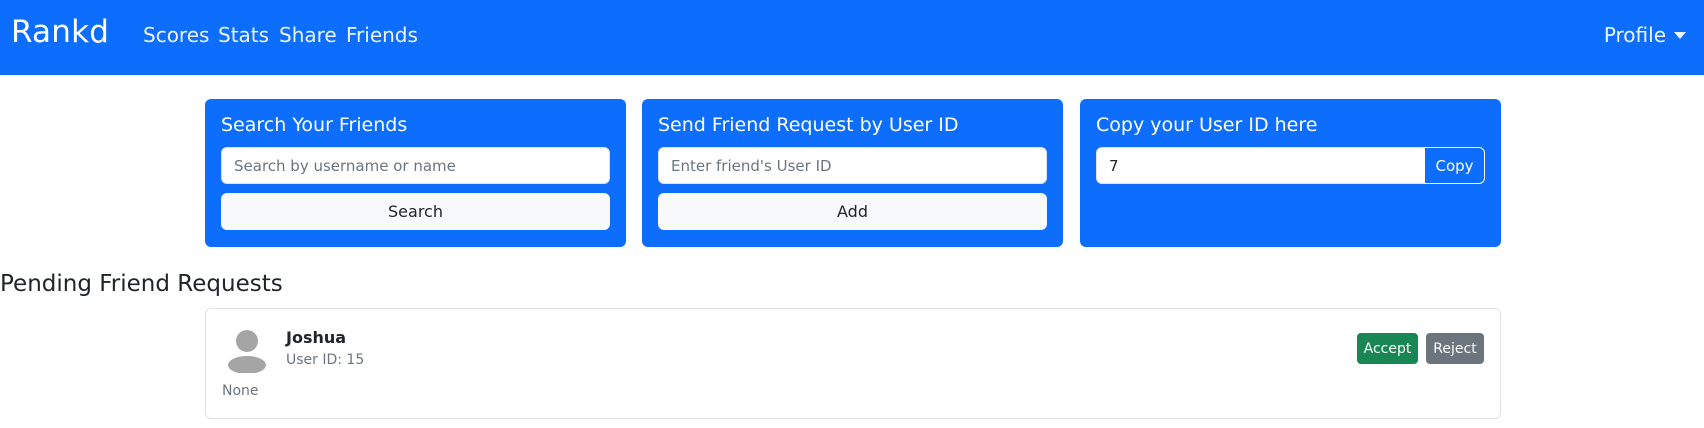 The height and width of the screenshot is (428, 1704). What do you see at coordinates (1260, 165) in the screenshot?
I see `user-id-field` at bounding box center [1260, 165].